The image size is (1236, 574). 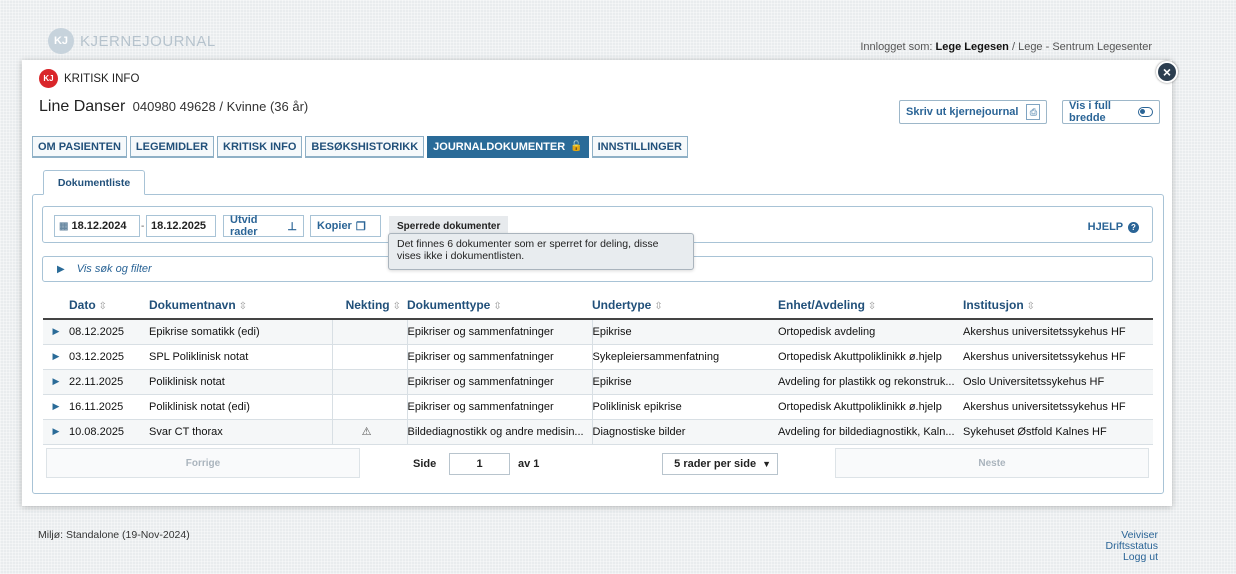 I want to click on login-user: Lege Legesen, so click(x=972, y=47).